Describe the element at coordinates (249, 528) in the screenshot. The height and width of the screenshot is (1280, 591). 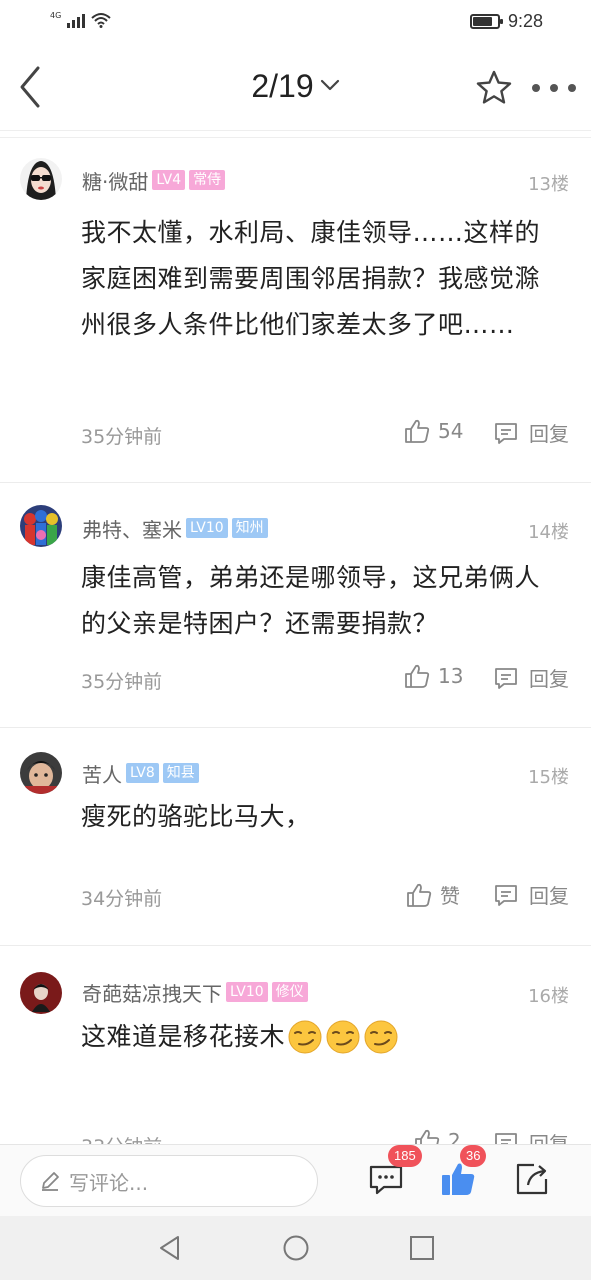
I see `title-badge: 知州` at that location.